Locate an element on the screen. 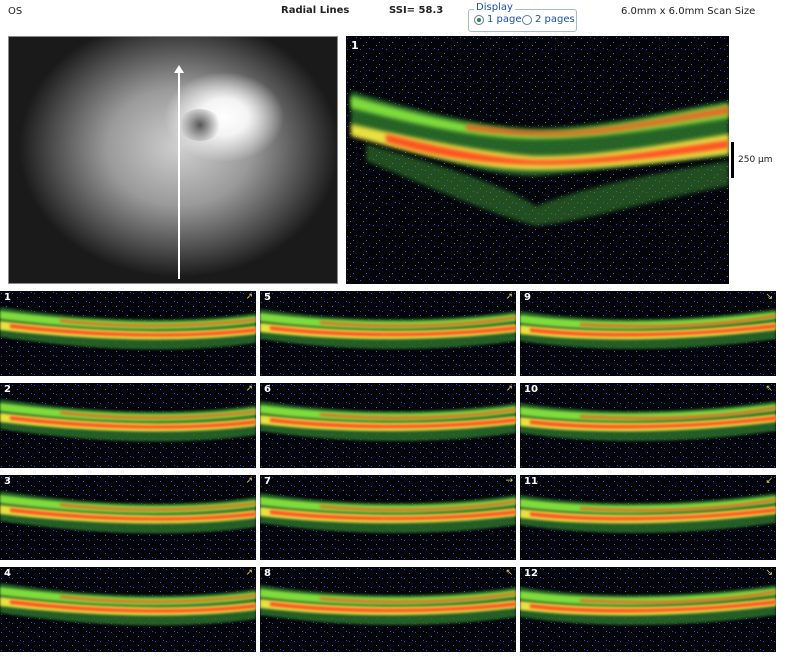 The width and height of the screenshot is (799, 657). thumbnail-number: 2 is located at coordinates (7, 389).